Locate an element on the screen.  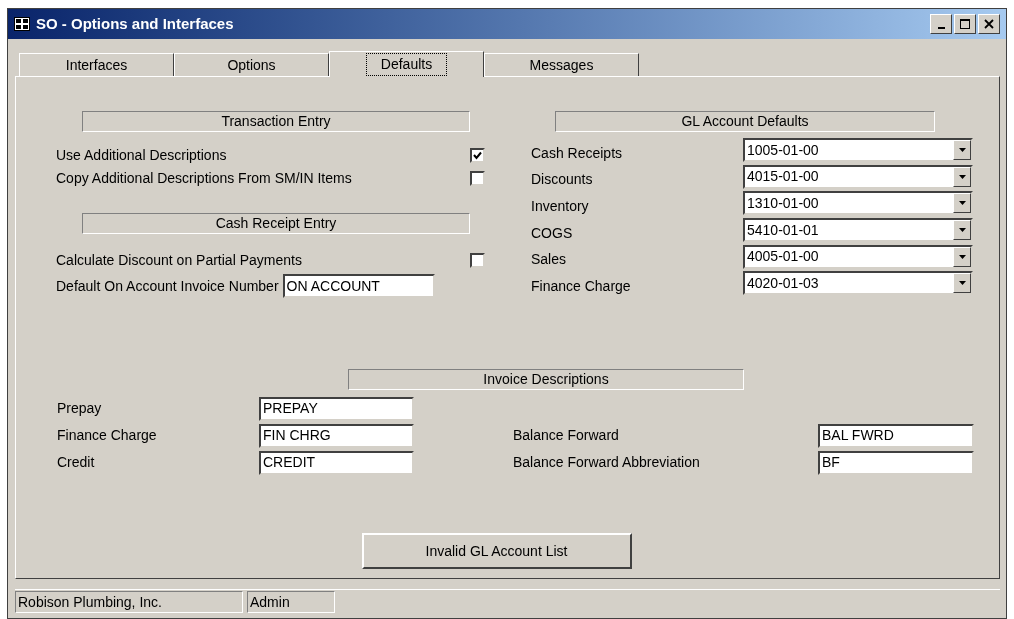
section-heading: Transaction Entry is located at coordinates (276, 121).